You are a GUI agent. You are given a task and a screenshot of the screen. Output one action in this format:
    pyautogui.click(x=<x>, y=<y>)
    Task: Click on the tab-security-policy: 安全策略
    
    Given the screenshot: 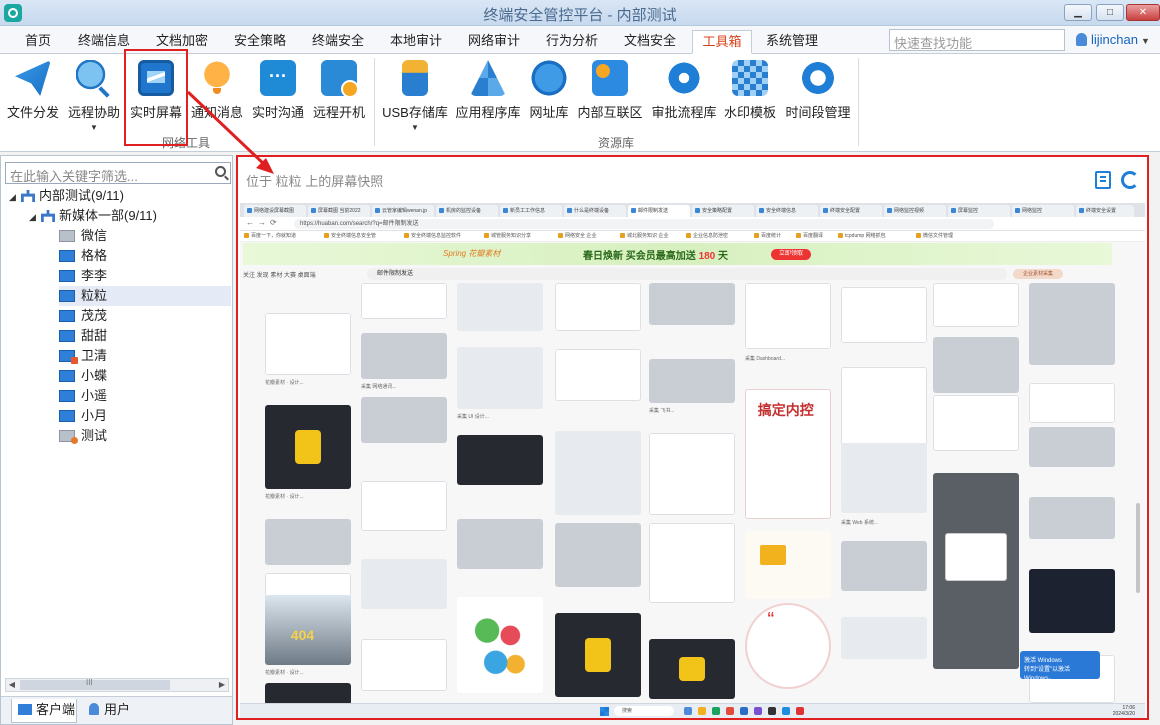 What is the action you would take?
    pyautogui.click(x=260, y=42)
    